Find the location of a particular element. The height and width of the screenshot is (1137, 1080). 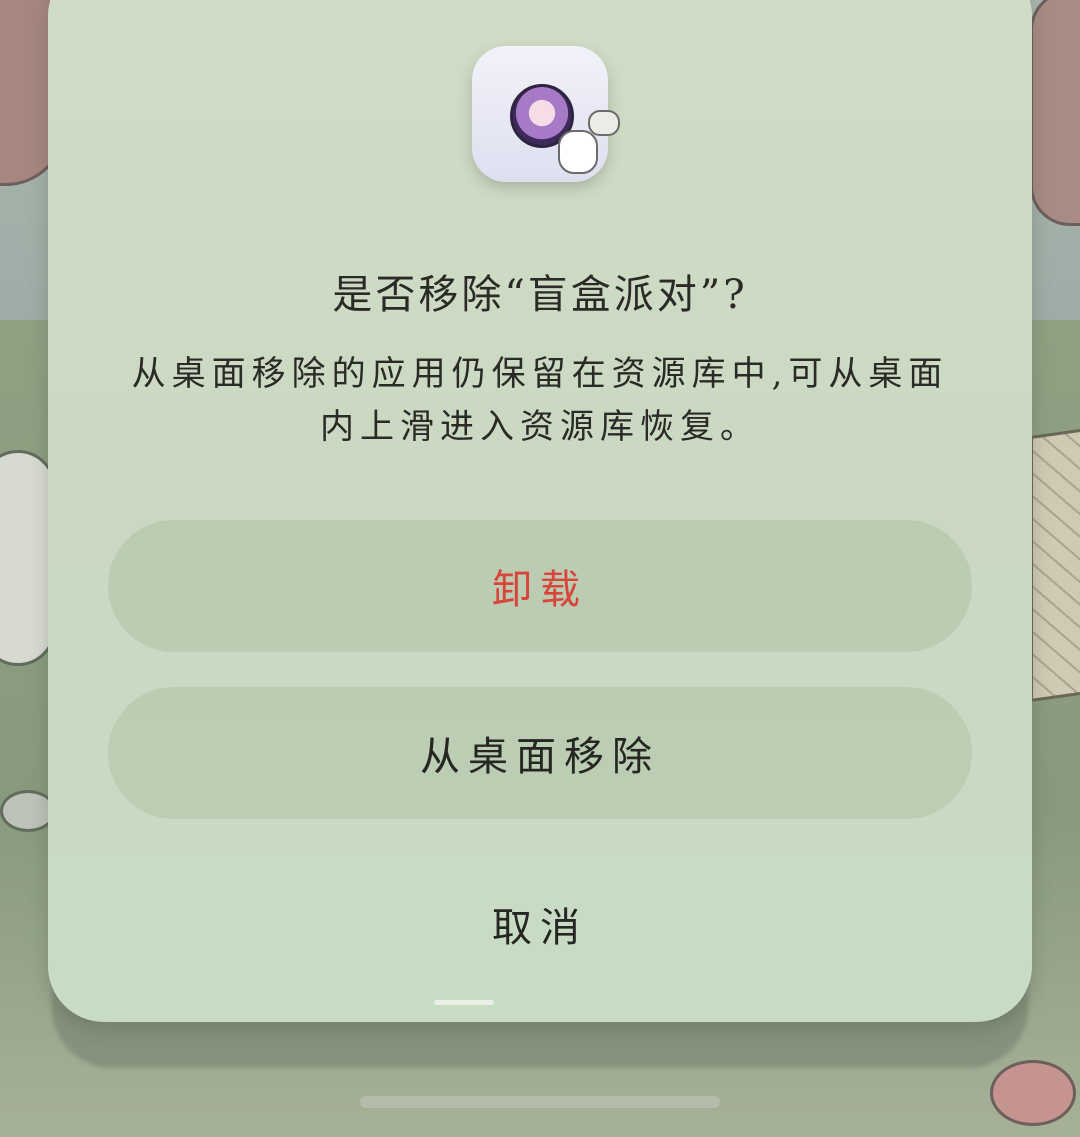

uninstall-button-label: 卸载 is located at coordinates (540, 590).